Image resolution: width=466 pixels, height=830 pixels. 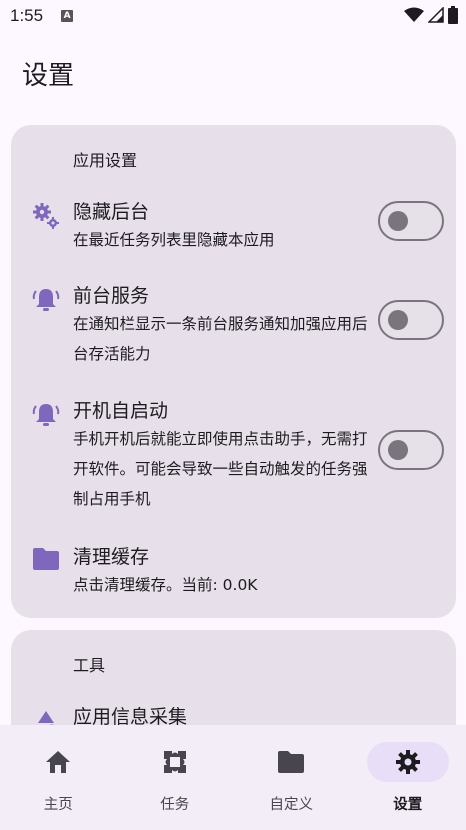 I want to click on bottom-navigation: 主页 任务 自定义 设置, so click(x=233, y=777).